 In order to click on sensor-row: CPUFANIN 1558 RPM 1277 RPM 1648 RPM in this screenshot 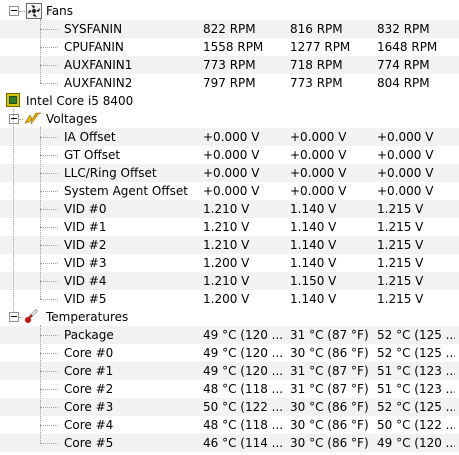, I will do `click(229, 47)`.